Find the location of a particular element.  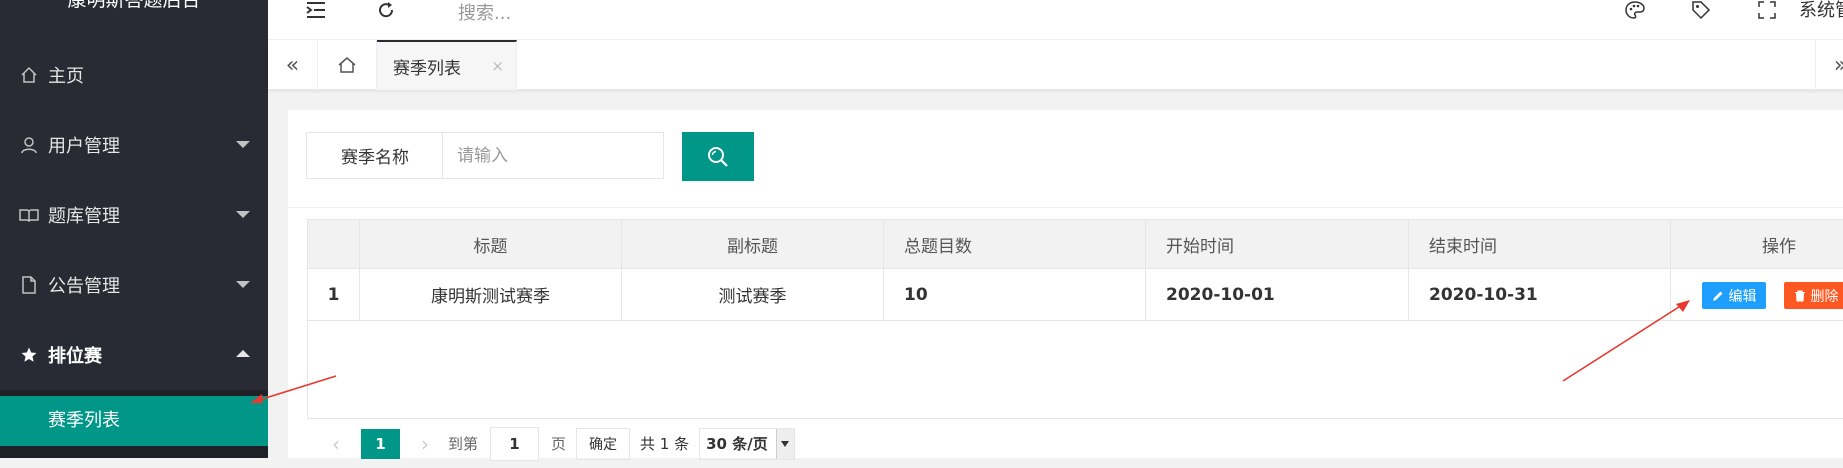

col-subtitle: 副标题 is located at coordinates (753, 244).